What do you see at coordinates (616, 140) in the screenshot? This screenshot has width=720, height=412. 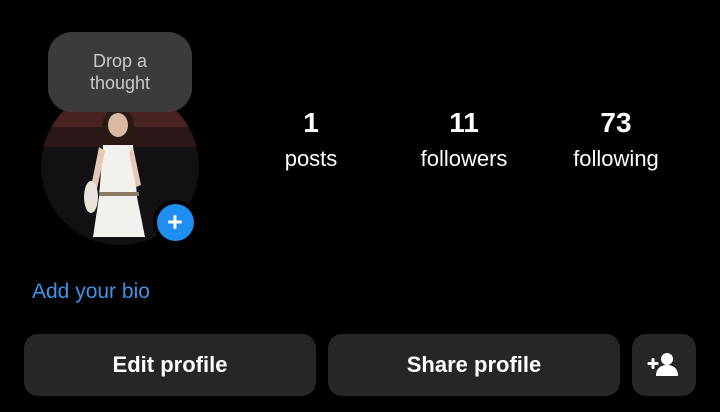 I see `stat-following: 73 following` at bounding box center [616, 140].